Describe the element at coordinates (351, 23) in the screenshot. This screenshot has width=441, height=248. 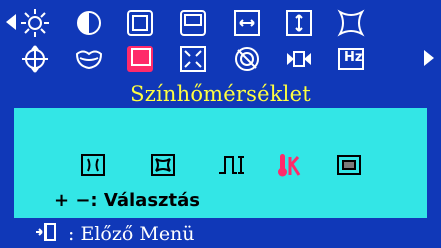
I see `pincushion-icon` at that location.